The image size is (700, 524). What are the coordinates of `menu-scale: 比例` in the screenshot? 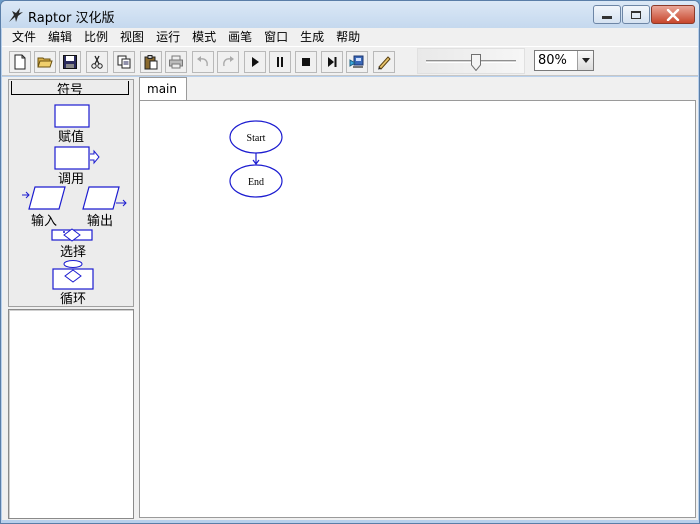 It's located at (96, 37).